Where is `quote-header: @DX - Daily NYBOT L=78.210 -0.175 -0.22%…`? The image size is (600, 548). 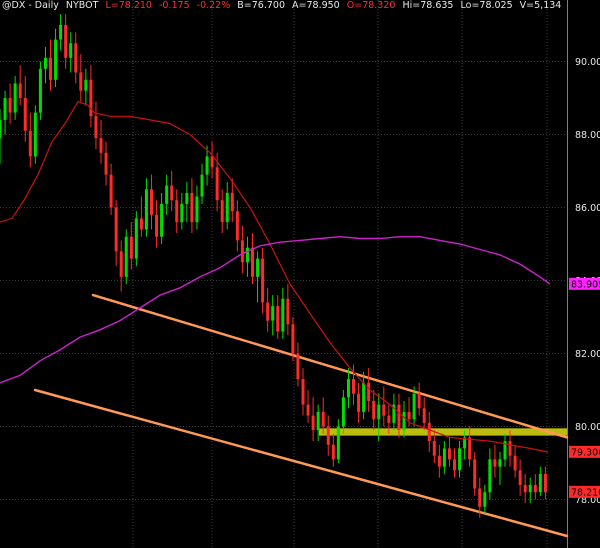 quote-header: @DX - Daily NYBOT L=78.210 -0.175 -0.22%… is located at coordinates (283, 6).